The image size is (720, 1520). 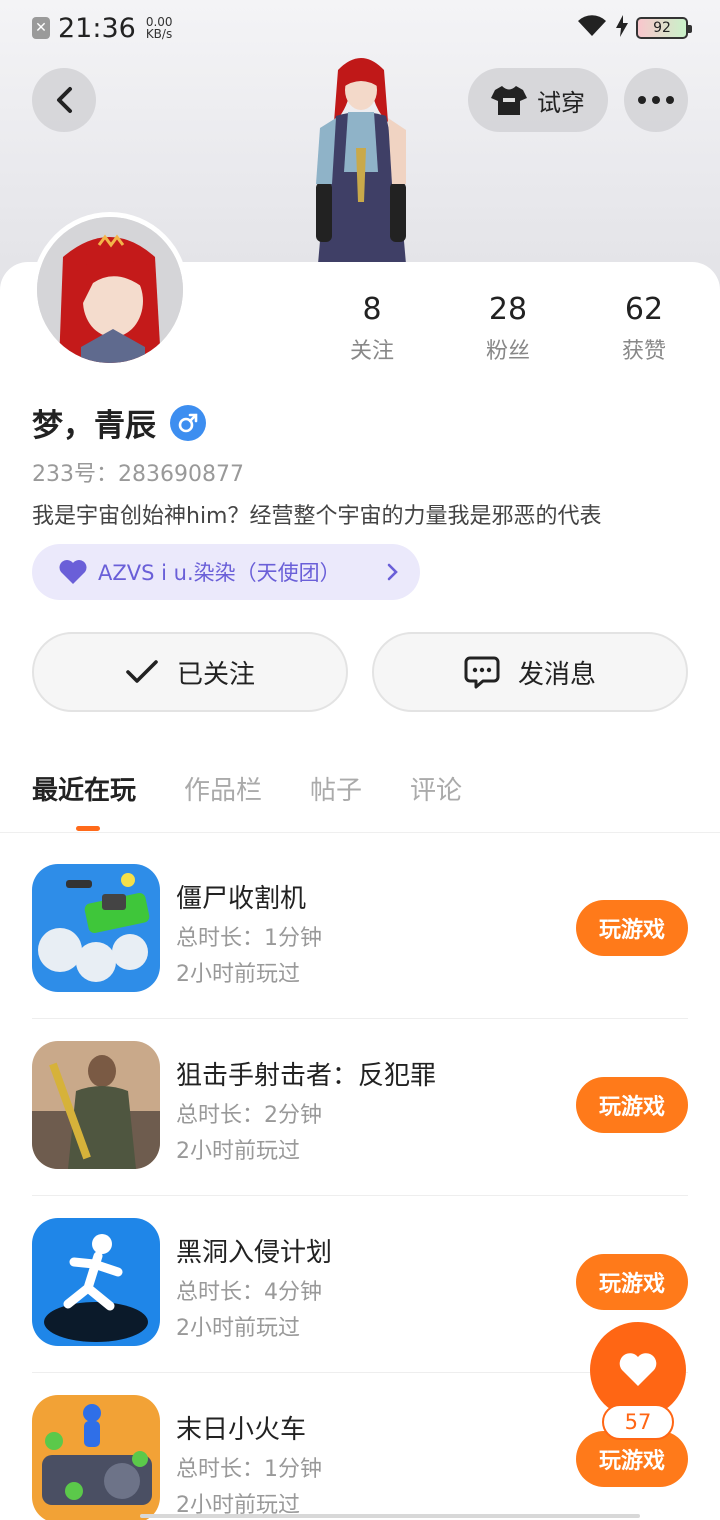 What do you see at coordinates (643, 351) in the screenshot?
I see `stat-label: 获赞` at bounding box center [643, 351].